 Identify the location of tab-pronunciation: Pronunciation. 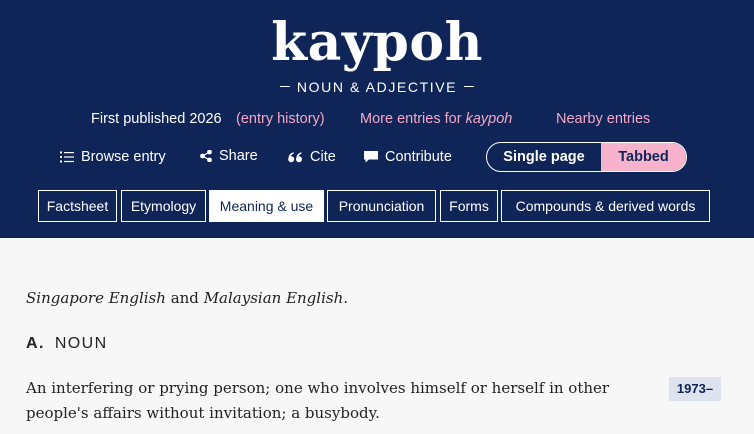
(381, 206).